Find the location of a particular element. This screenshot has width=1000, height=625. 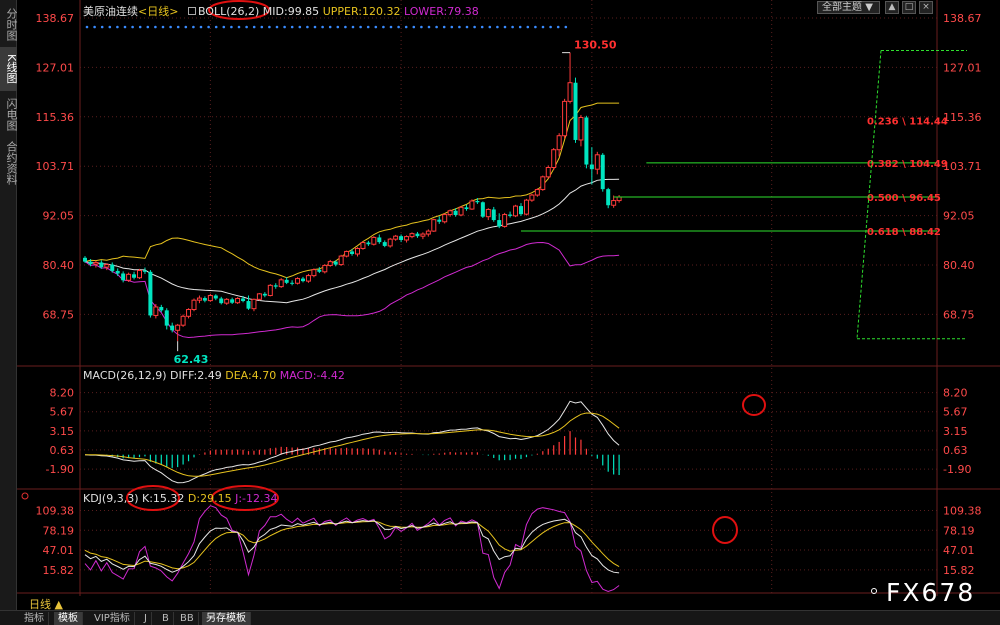

tab-contract-info: 合约资料 is located at coordinates (9, 163).